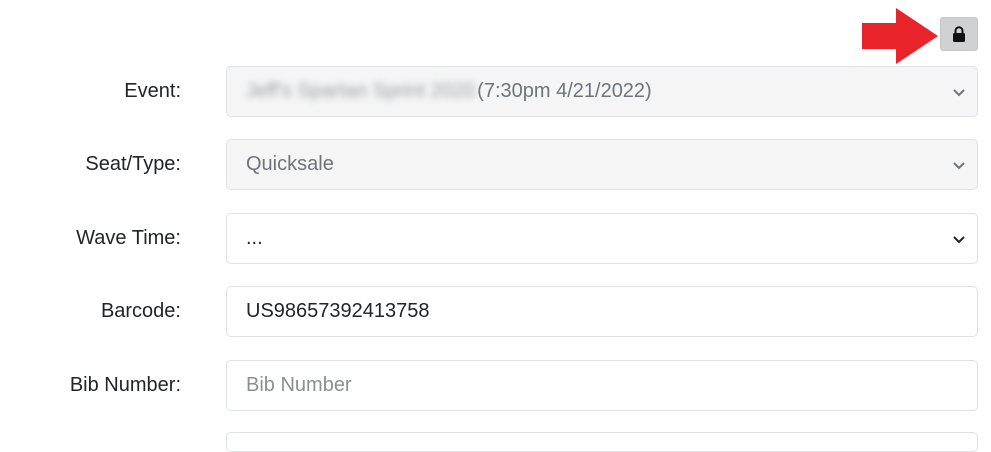  Describe the element at coordinates (602, 385) in the screenshot. I see `bib-number-input: Bib Number` at that location.